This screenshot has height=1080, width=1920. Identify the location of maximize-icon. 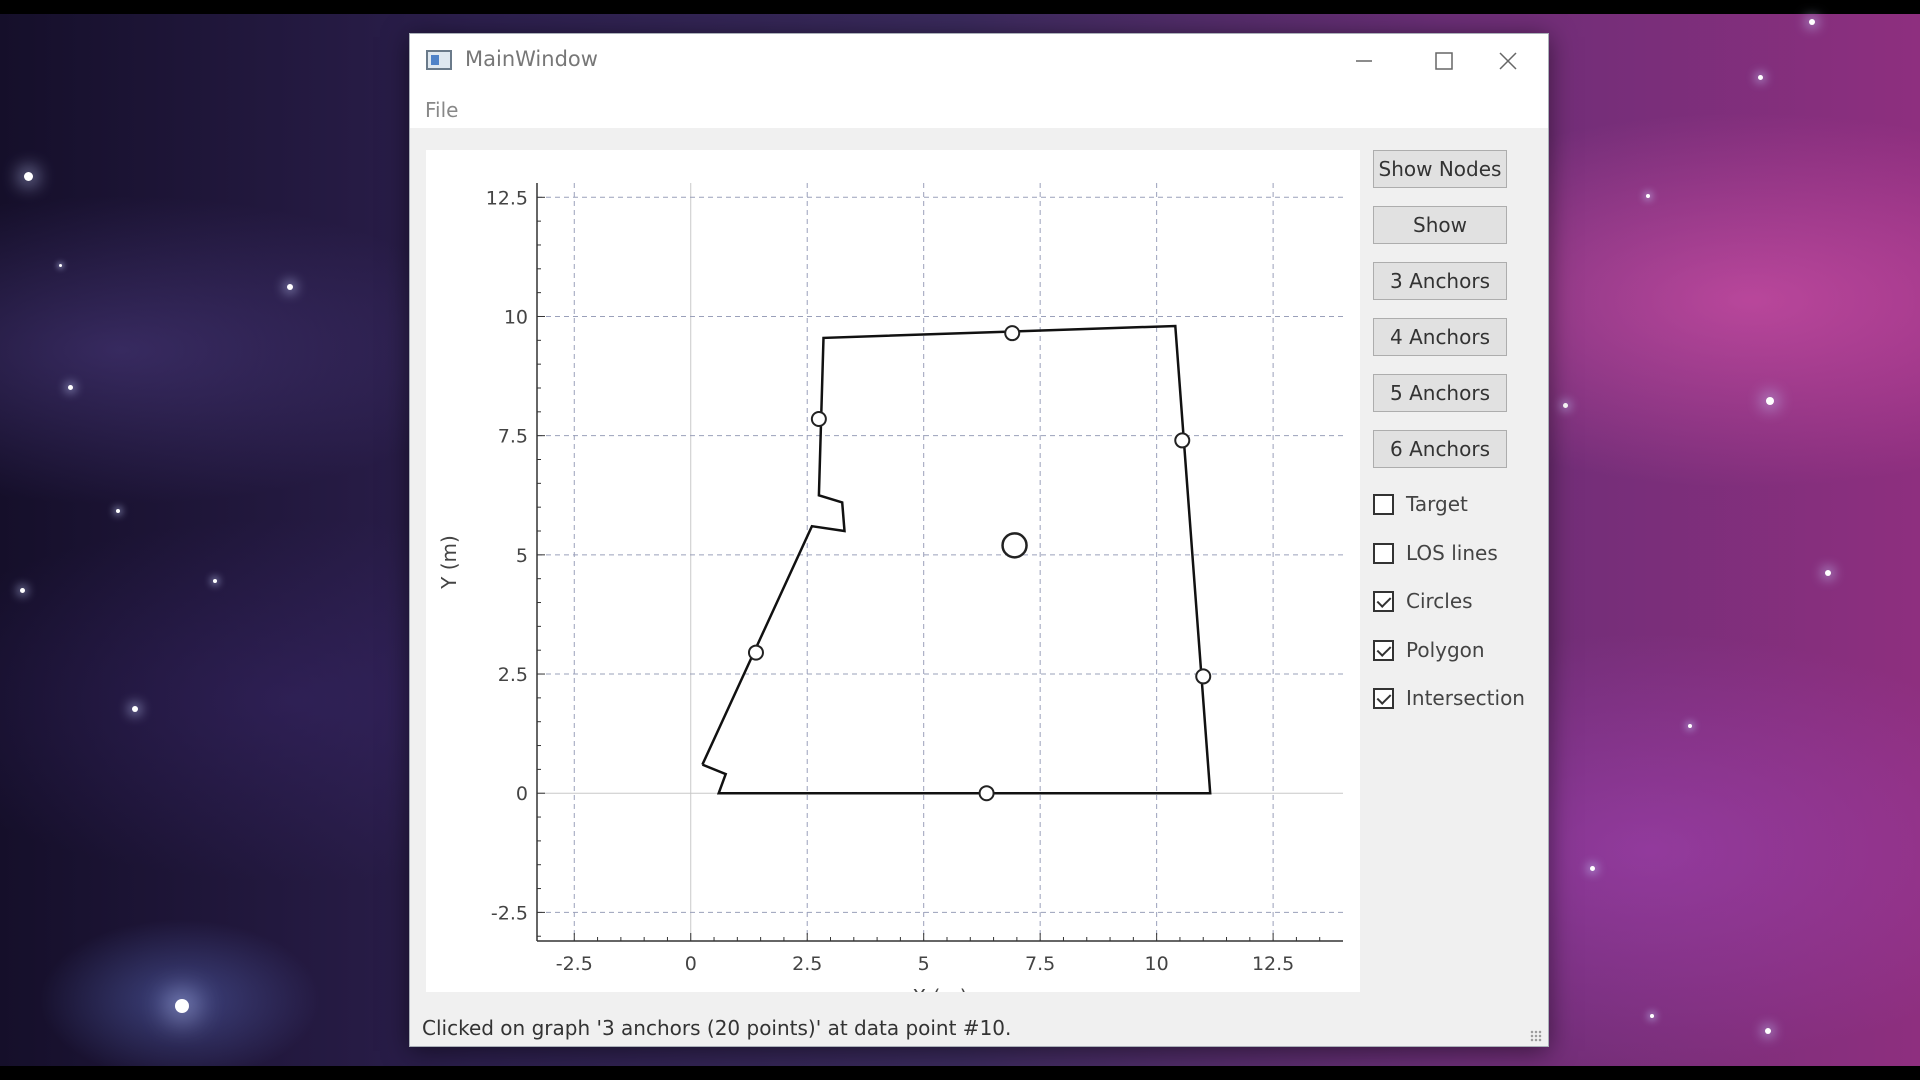
(1444, 61).